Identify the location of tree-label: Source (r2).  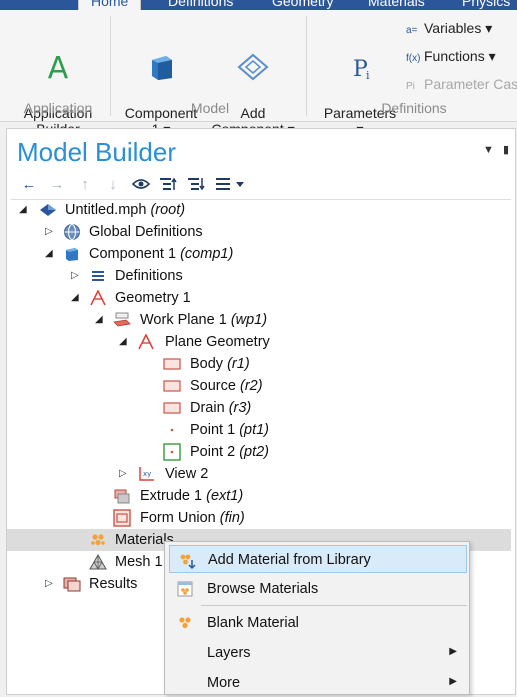
(226, 386).